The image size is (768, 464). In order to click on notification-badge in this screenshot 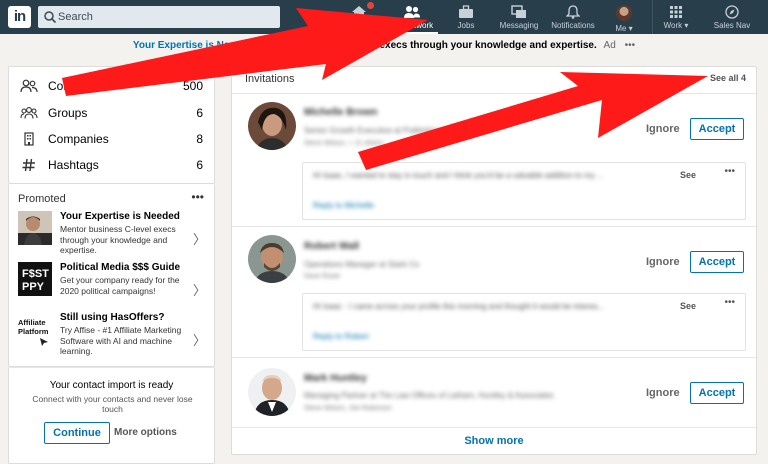, I will do `click(370, 5)`.